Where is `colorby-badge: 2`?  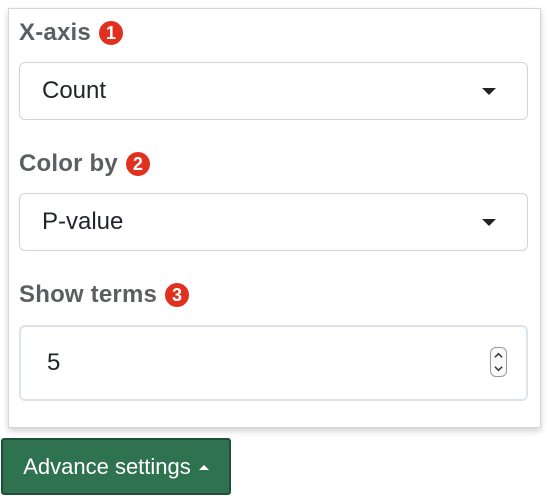 colorby-badge: 2 is located at coordinates (137, 164).